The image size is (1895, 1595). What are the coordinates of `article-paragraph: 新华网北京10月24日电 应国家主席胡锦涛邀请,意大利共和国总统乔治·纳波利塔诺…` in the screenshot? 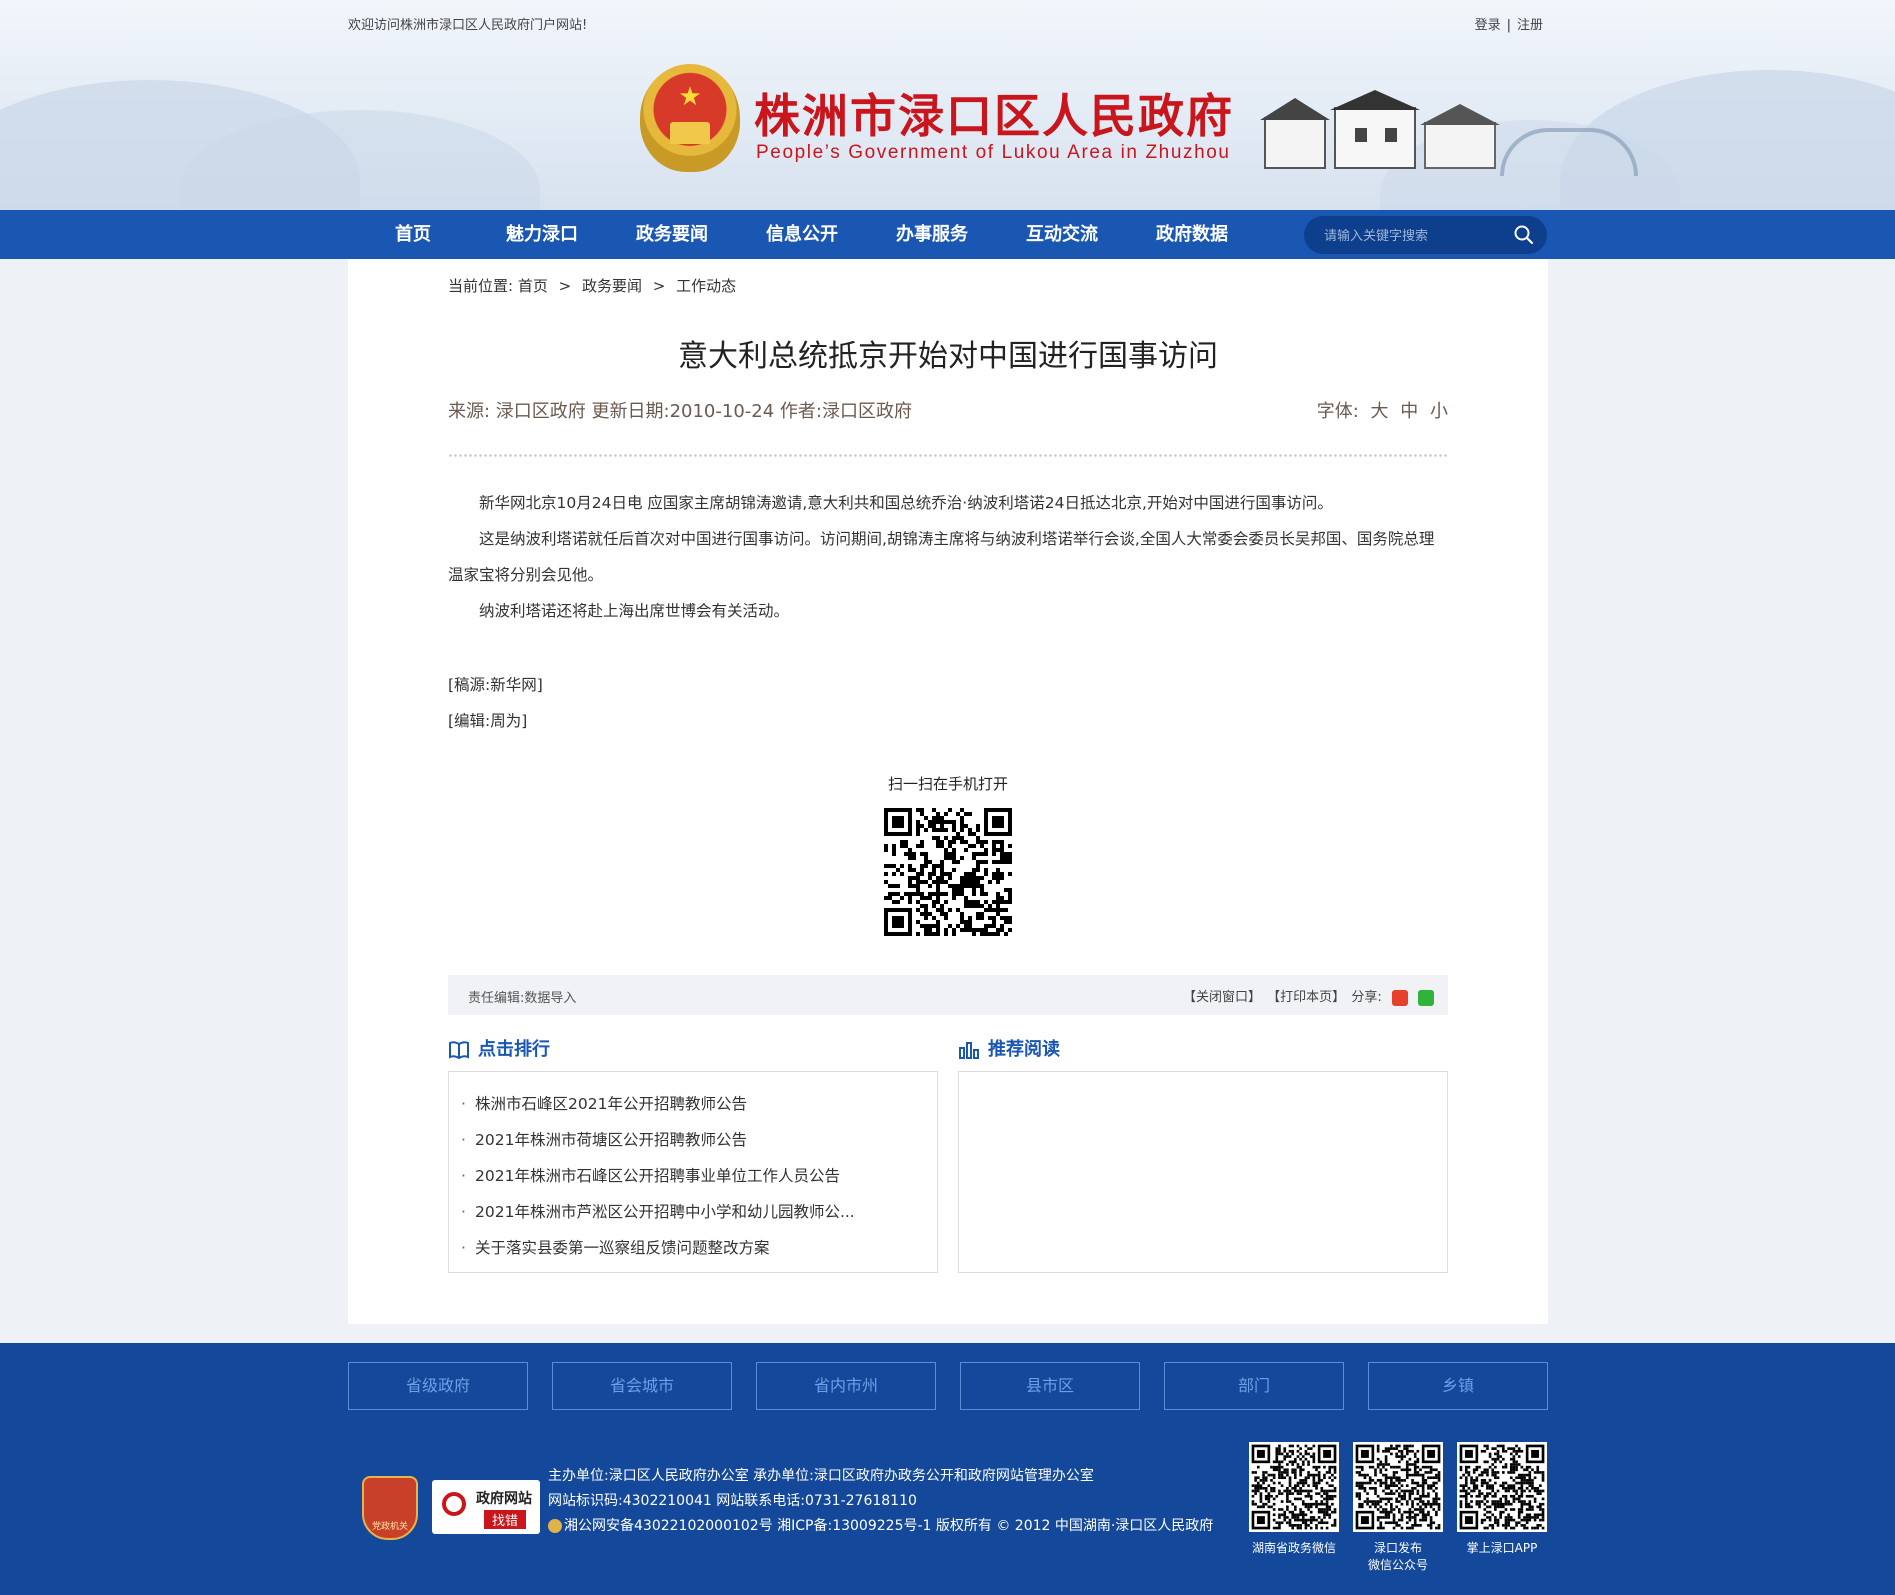 It's located at (906, 503).